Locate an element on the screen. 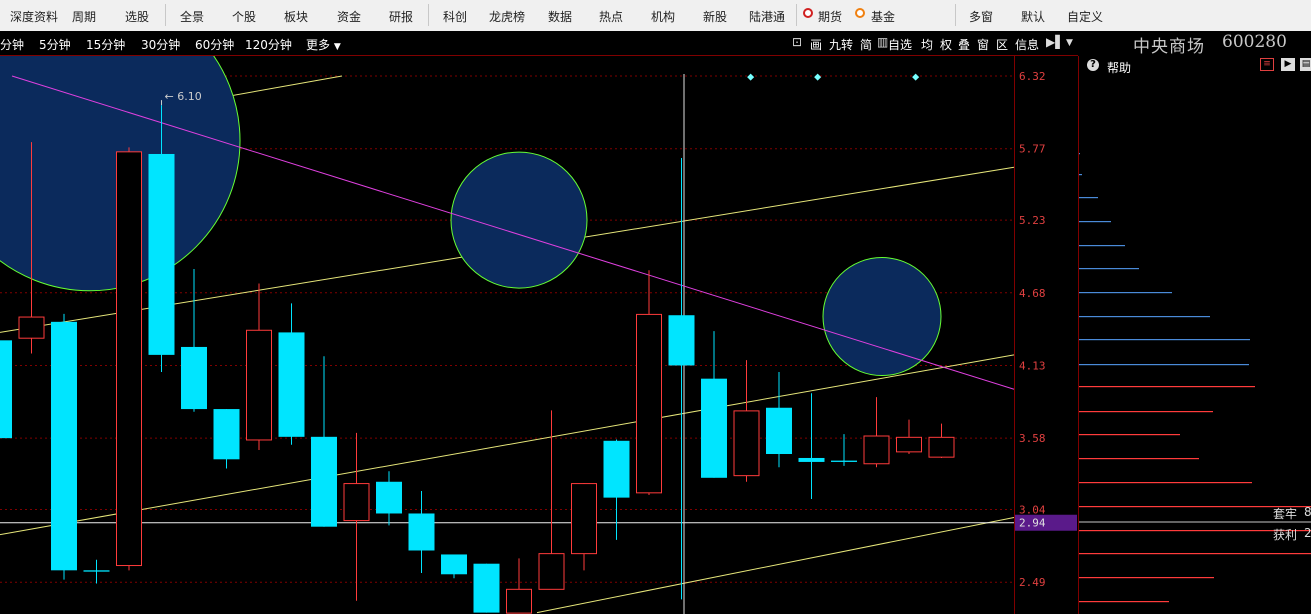 Image resolution: width=1311 pixels, height=614 pixels. draw-button: 画 is located at coordinates (816, 44).